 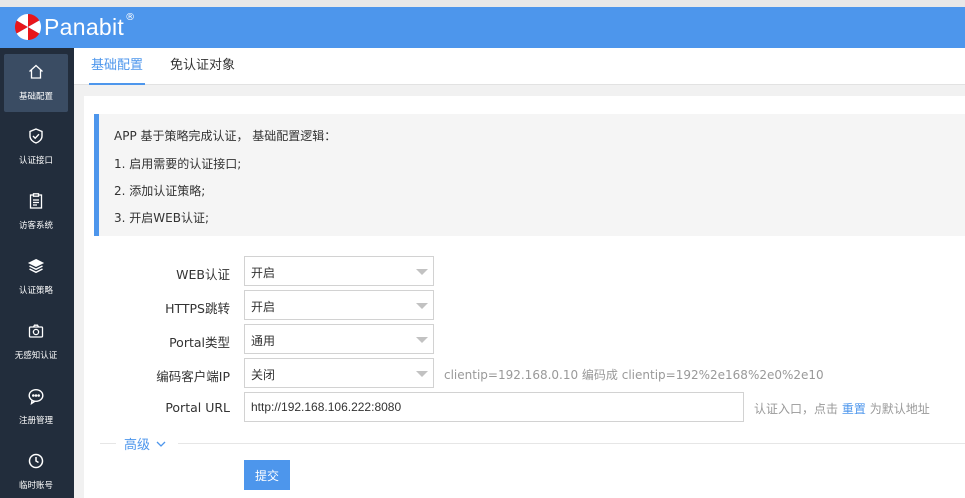 What do you see at coordinates (36, 331) in the screenshot?
I see `camera-icon` at bounding box center [36, 331].